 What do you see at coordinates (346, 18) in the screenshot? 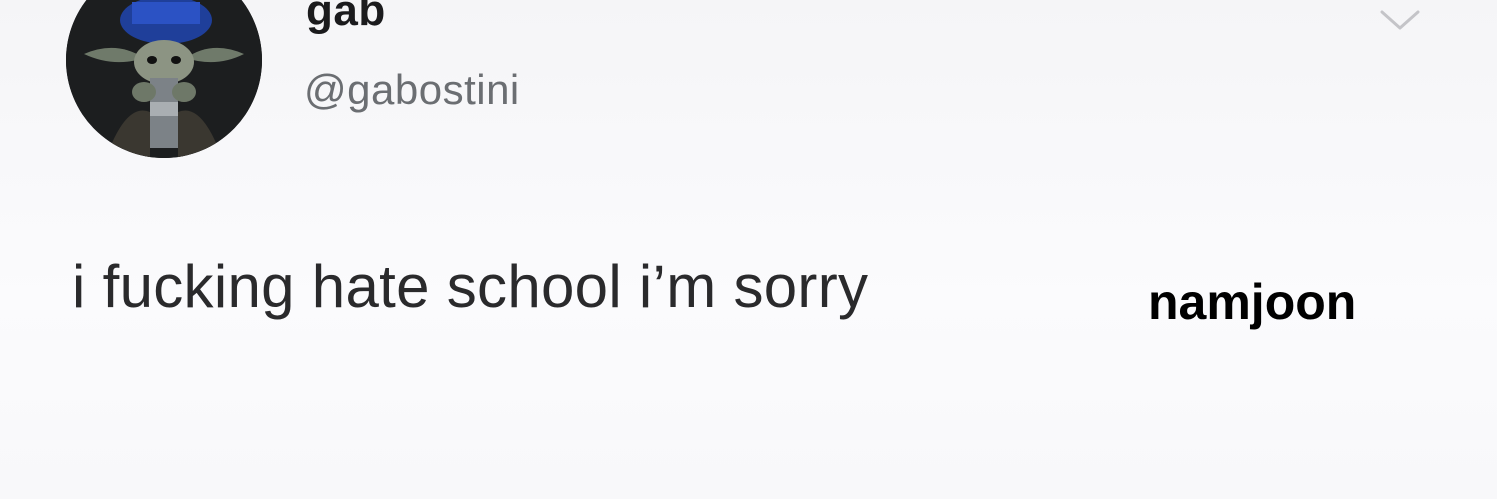
I see `display-name: gab` at bounding box center [346, 18].